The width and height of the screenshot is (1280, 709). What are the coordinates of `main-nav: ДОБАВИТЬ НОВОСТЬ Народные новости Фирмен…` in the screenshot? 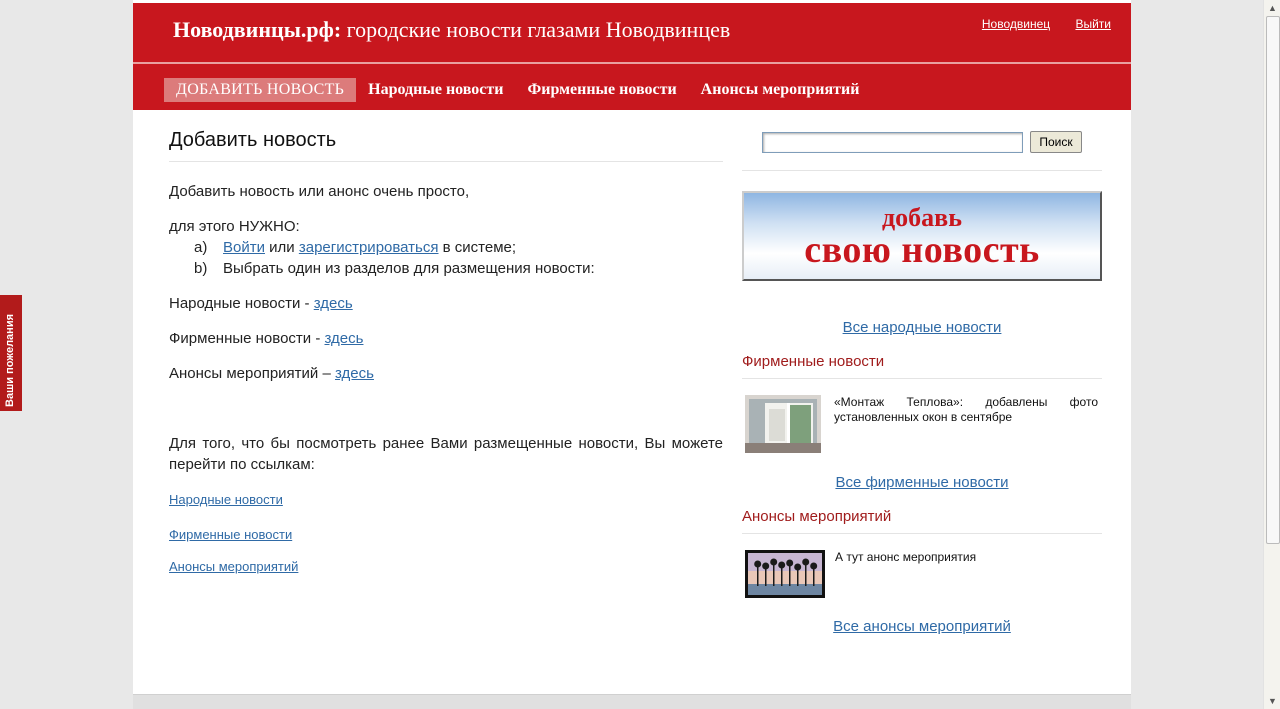 It's located at (523, 90).